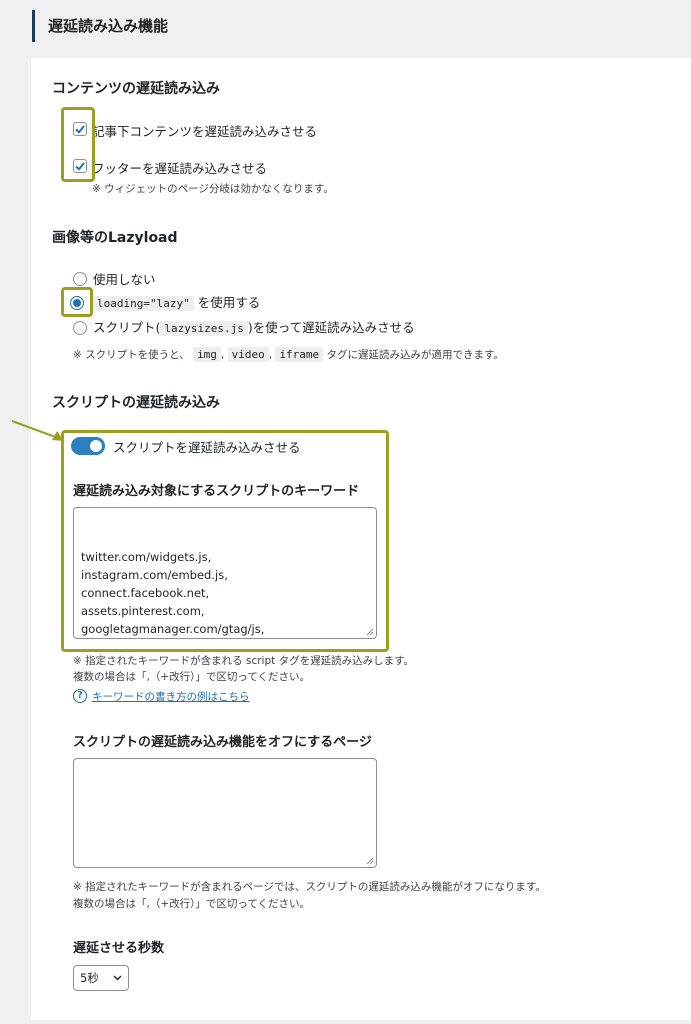  What do you see at coordinates (131, 355) in the screenshot?
I see `lazyload-note-prefix: ※ スクリプトを使うと、` at bounding box center [131, 355].